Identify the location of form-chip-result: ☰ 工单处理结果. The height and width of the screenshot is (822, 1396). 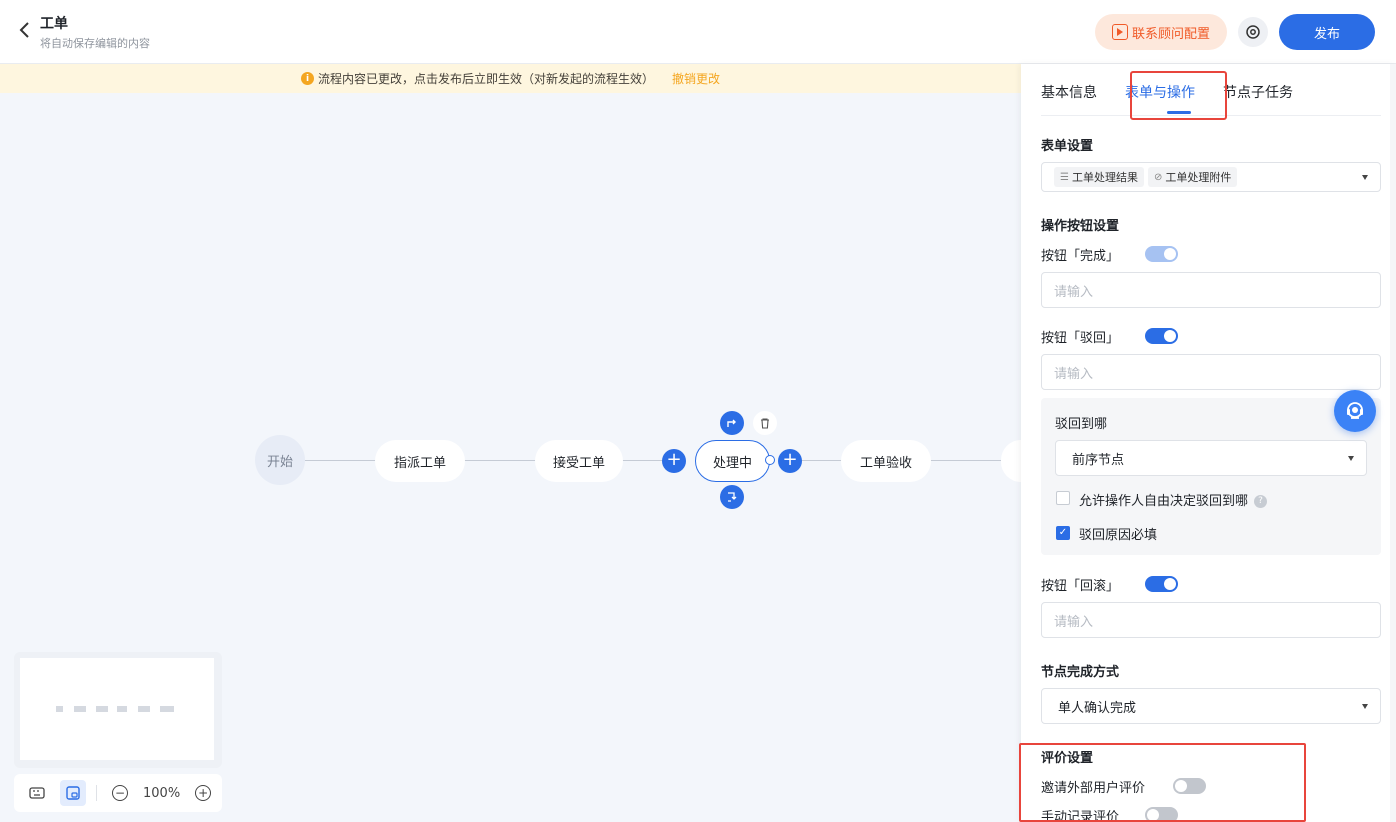
(1099, 177).